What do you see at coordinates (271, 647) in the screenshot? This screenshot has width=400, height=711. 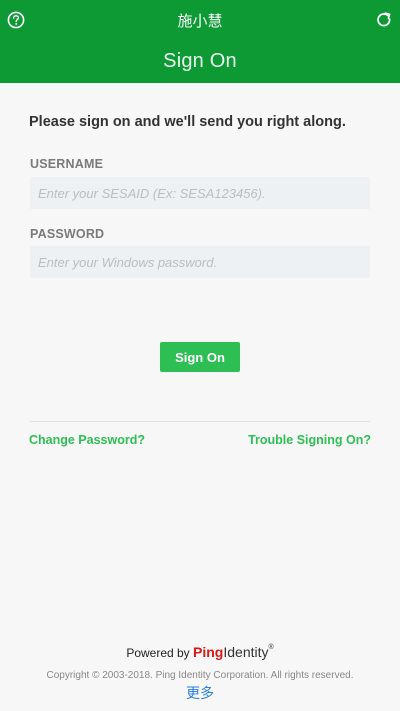 I see `brand-registered-mark: ®` at bounding box center [271, 647].